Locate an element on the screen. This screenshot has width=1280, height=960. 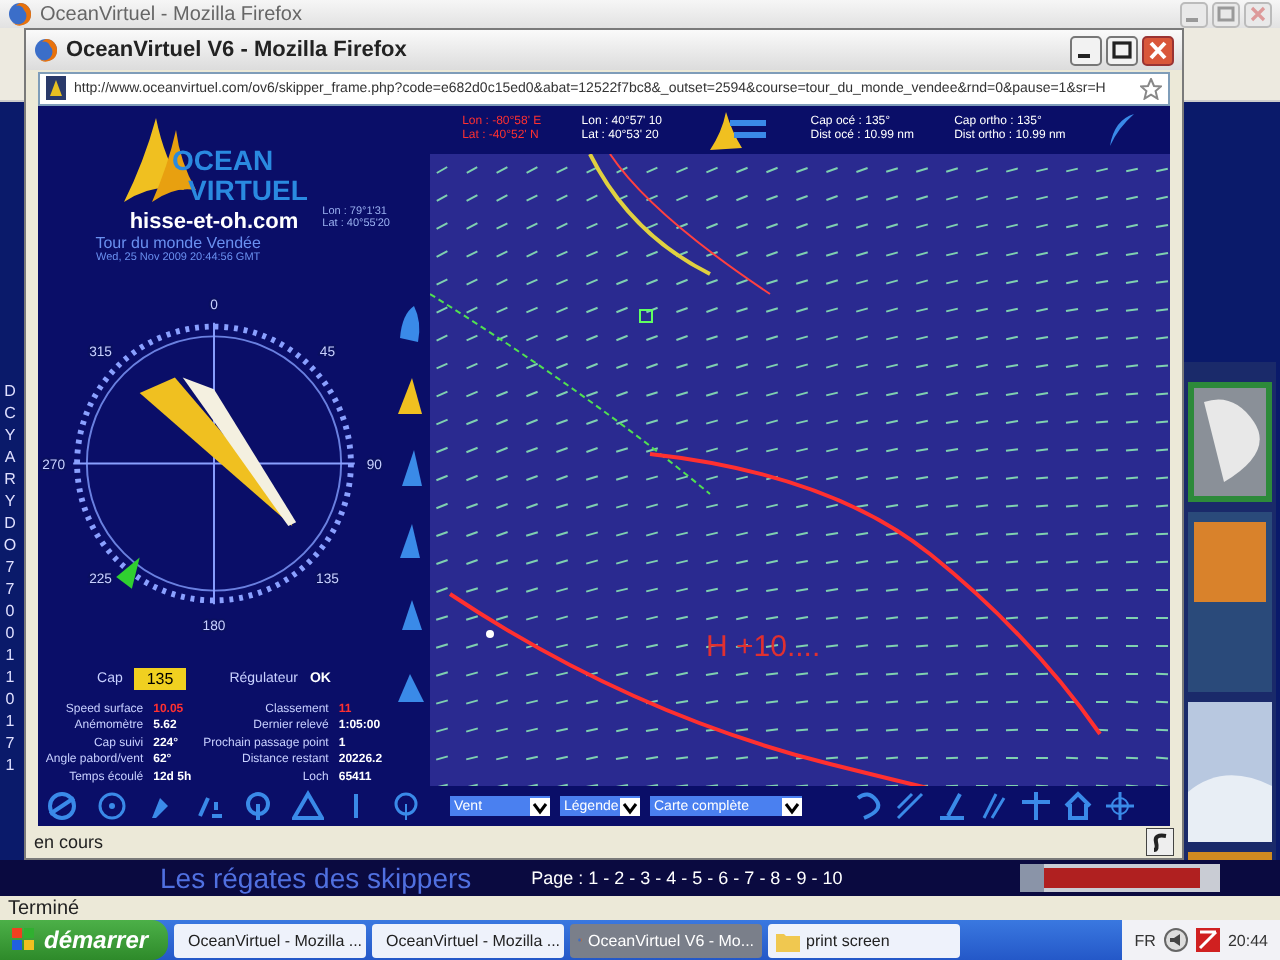
globe-icon is located at coordinates (62, 806).